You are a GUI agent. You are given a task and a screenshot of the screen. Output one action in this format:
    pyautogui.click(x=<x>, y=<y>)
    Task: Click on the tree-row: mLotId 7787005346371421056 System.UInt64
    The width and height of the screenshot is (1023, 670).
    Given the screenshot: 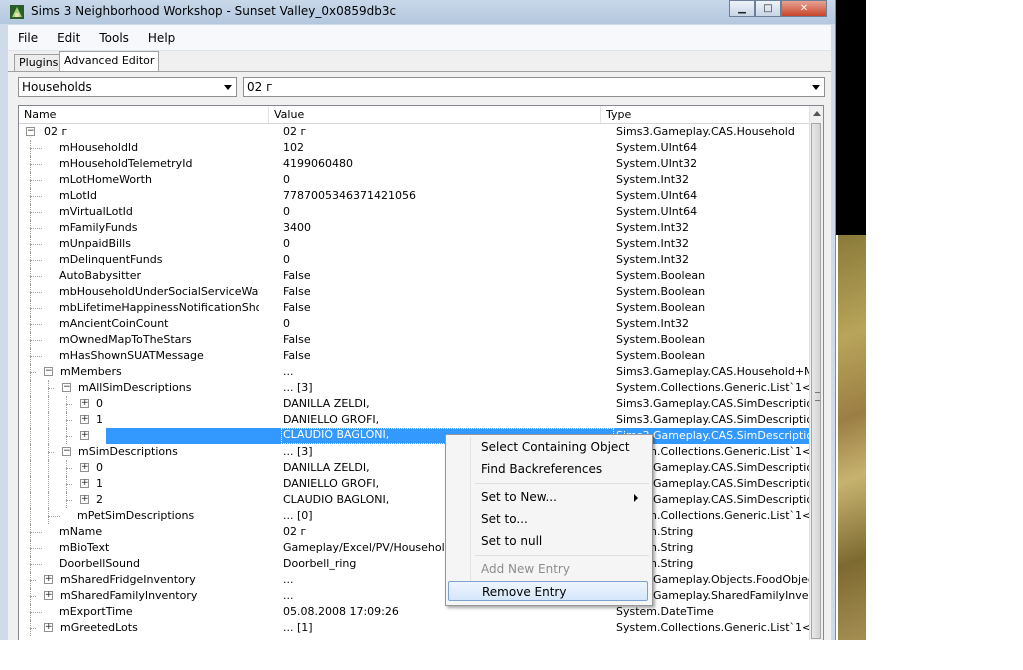 What is the action you would take?
    pyautogui.click(x=415, y=196)
    